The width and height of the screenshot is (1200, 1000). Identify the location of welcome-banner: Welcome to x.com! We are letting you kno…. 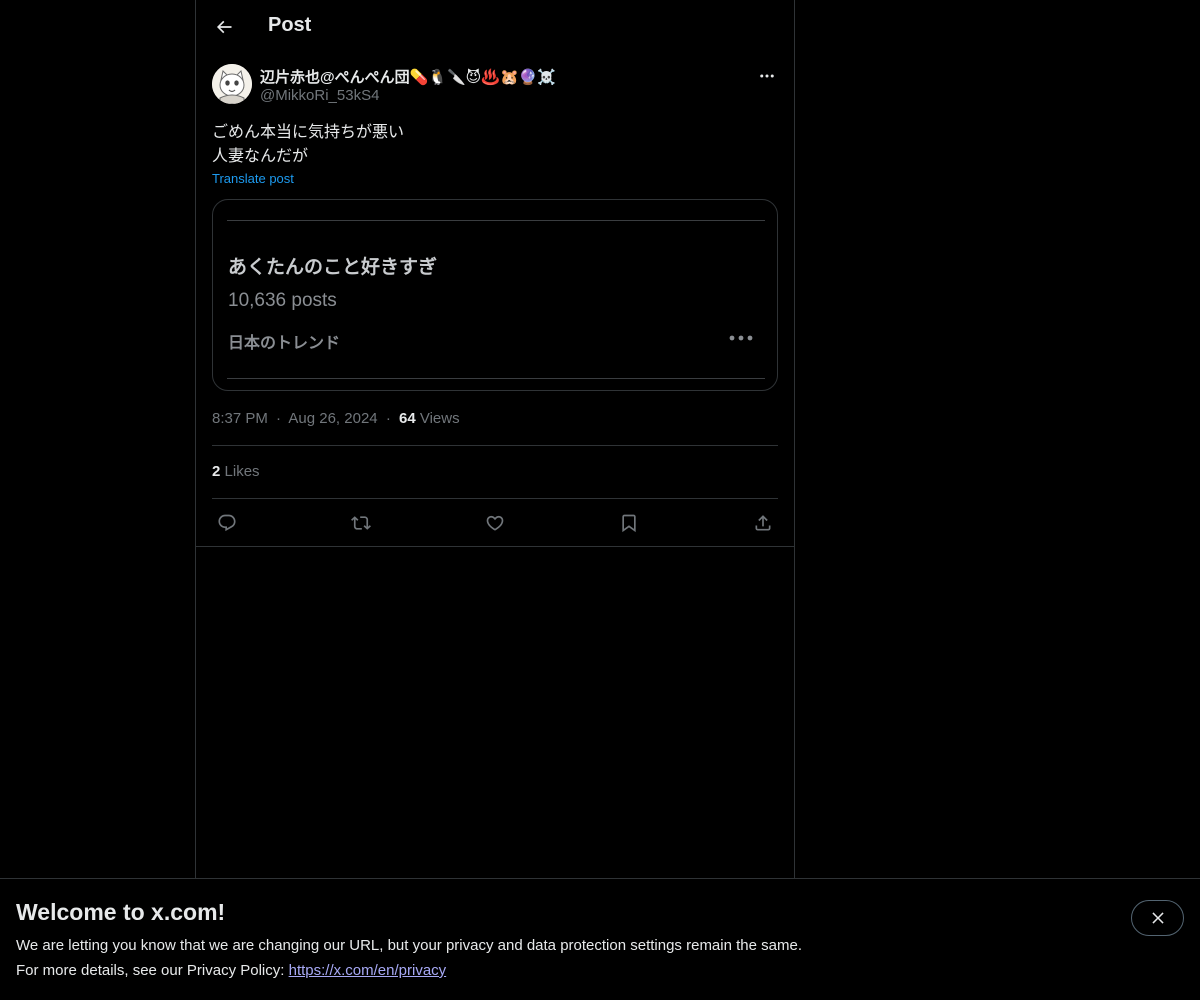
(600, 939).